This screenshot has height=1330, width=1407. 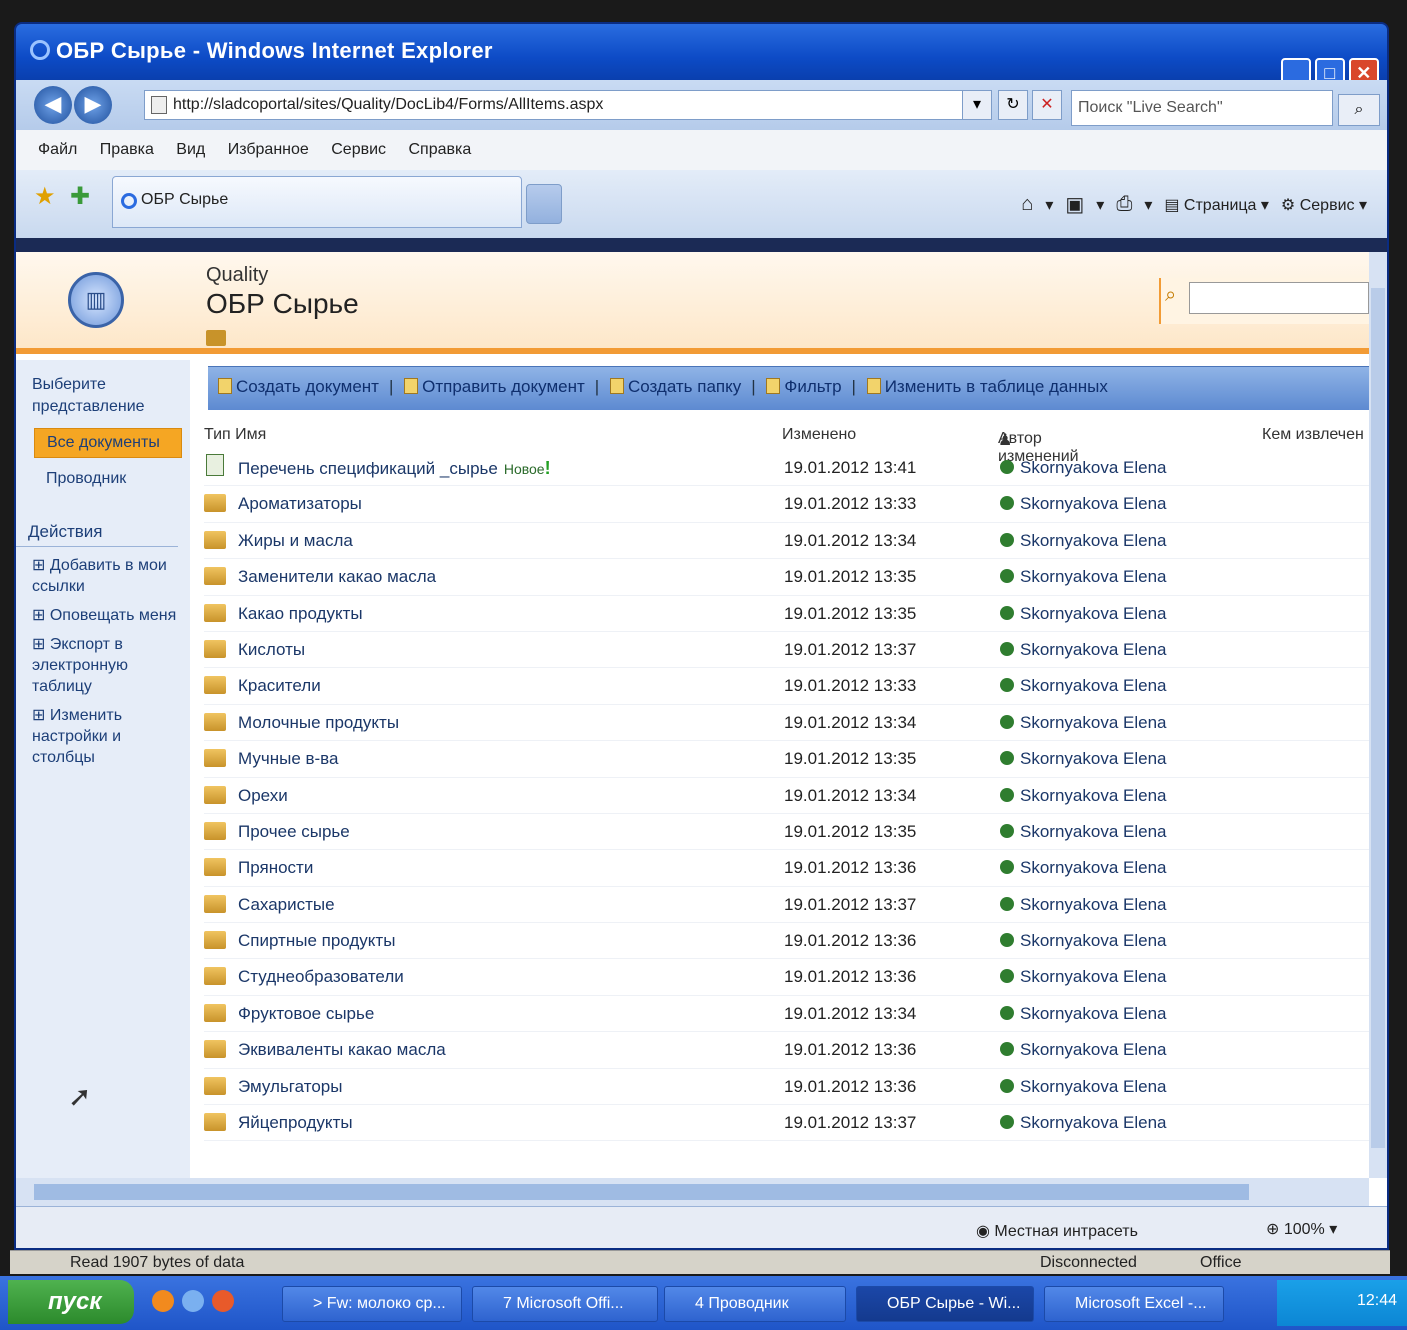 What do you see at coordinates (1378, 718) in the screenshot?
I see `vertical-scroll-thumb` at bounding box center [1378, 718].